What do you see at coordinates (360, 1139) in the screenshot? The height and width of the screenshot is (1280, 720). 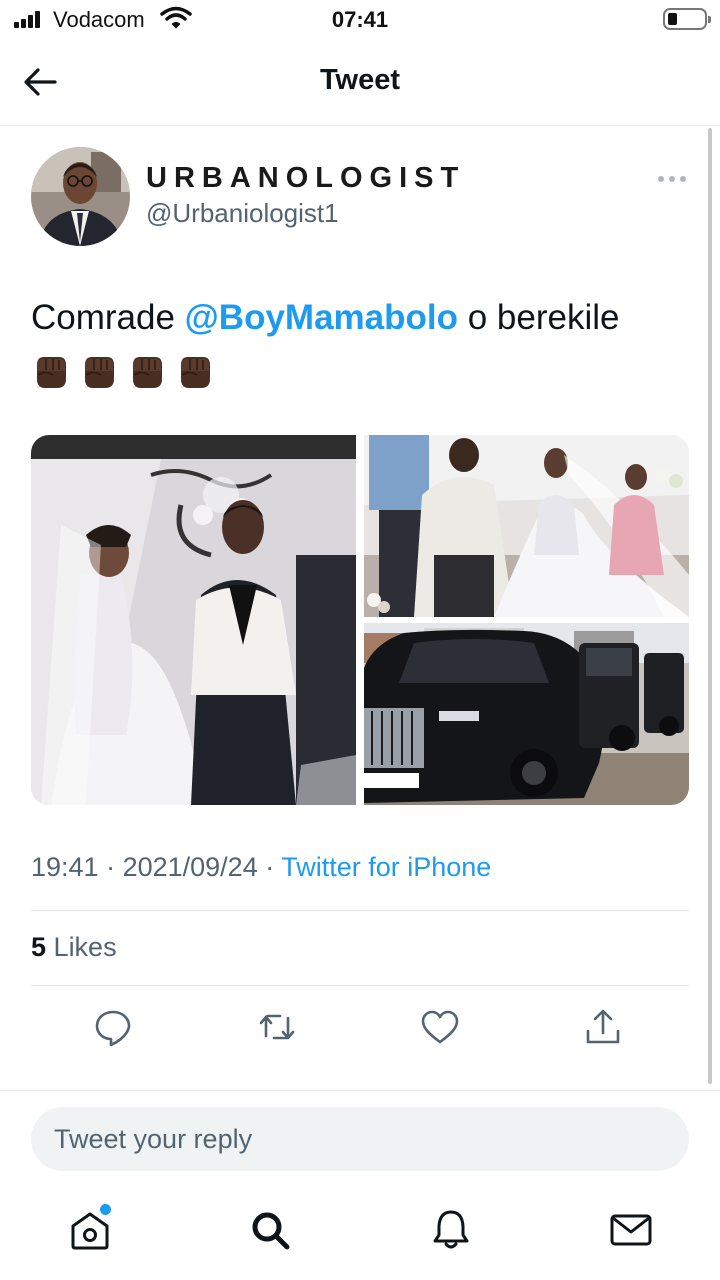 I see `reply-input` at bounding box center [360, 1139].